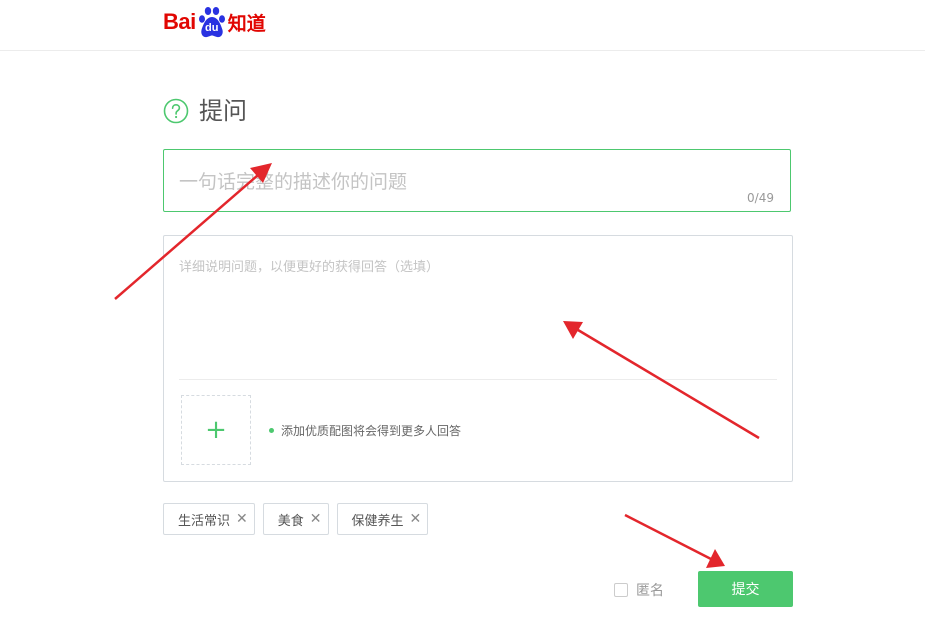  I want to click on plus-icon: +, so click(216, 430).